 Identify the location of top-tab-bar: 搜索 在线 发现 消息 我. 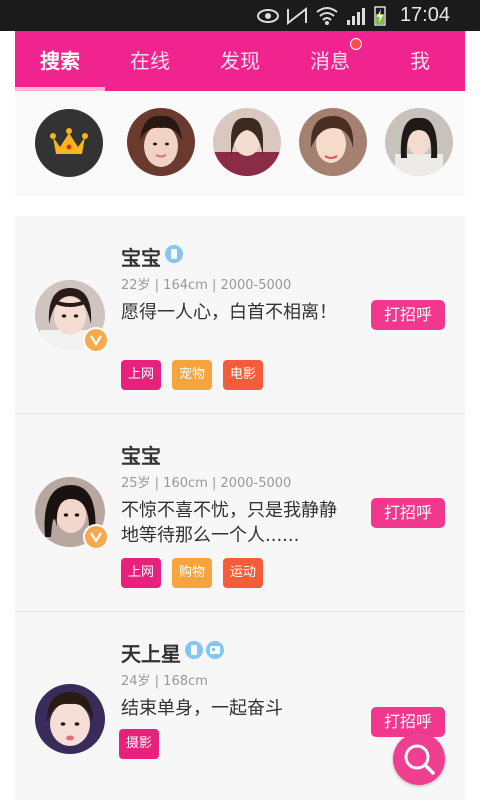
(240, 61).